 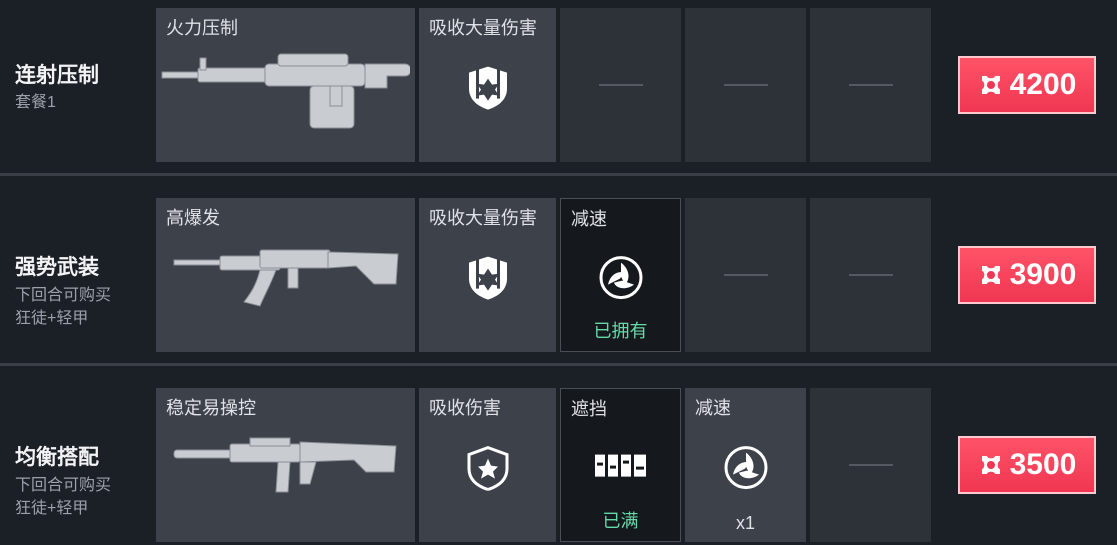 What do you see at coordinates (465, 408) in the screenshot?
I see `armor-label: 吸收伤害` at bounding box center [465, 408].